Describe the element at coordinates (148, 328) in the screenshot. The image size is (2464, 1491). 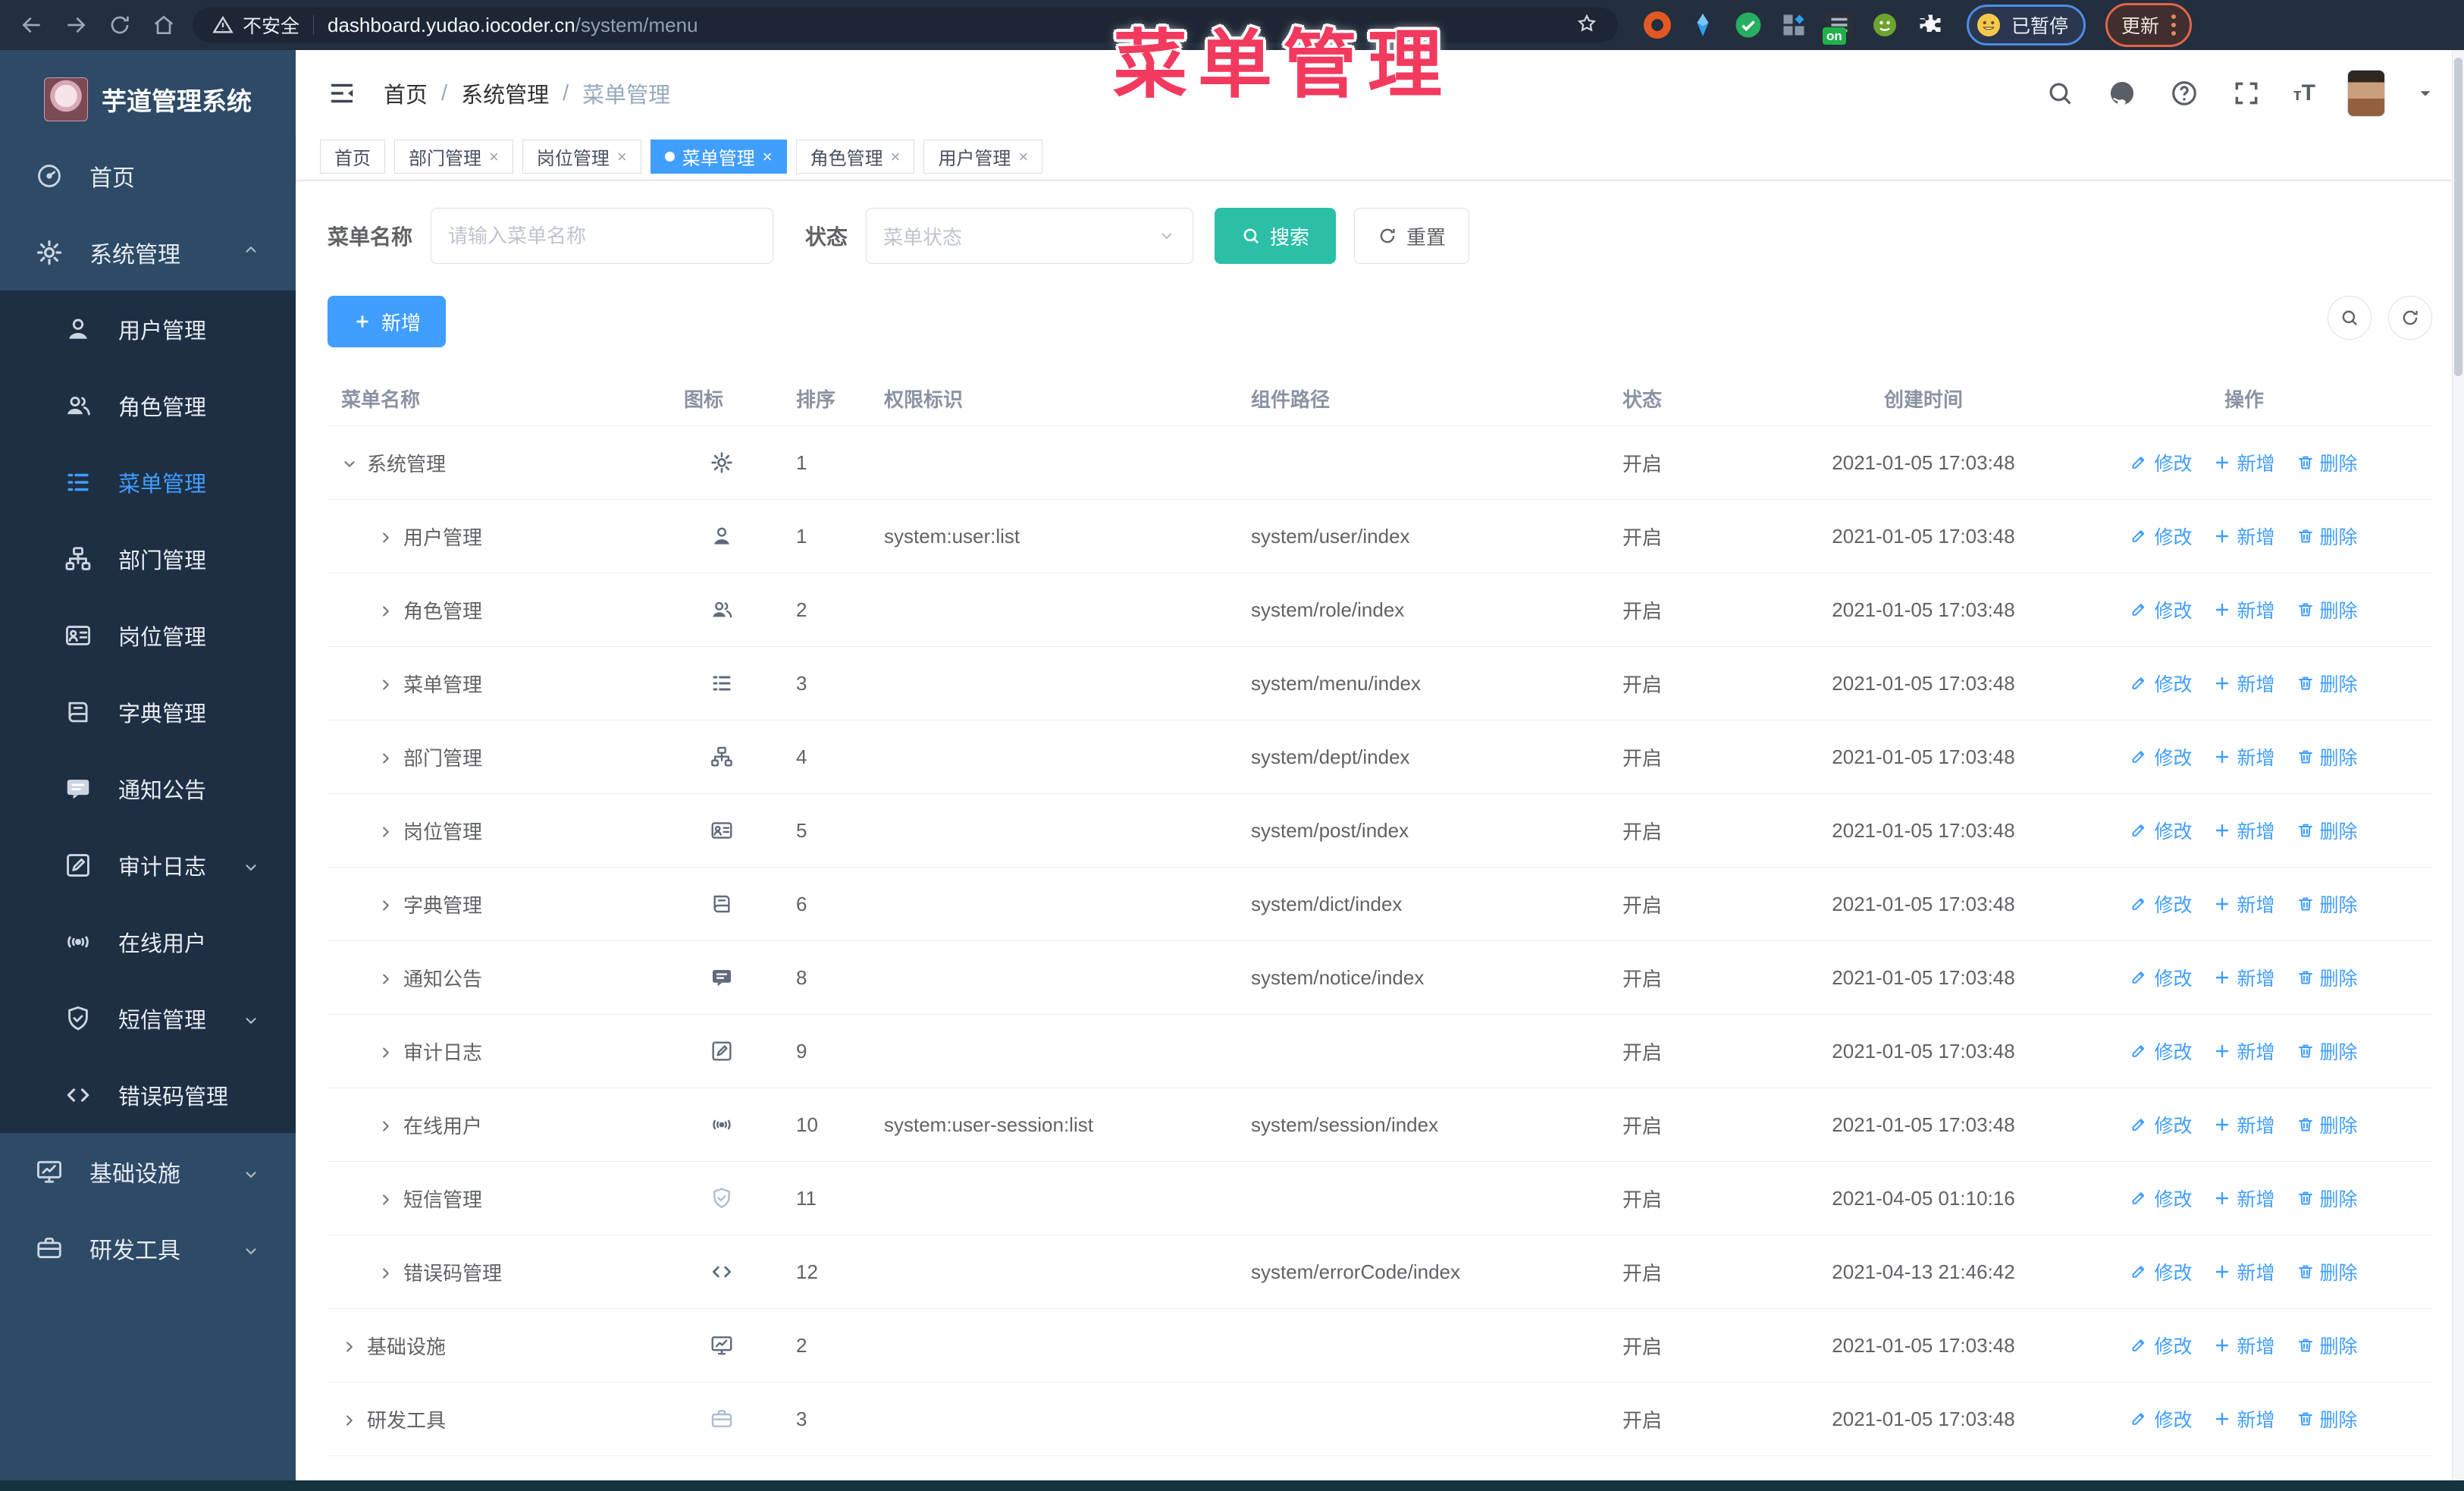
I see `sidebar-item-user: 用户管理` at that location.